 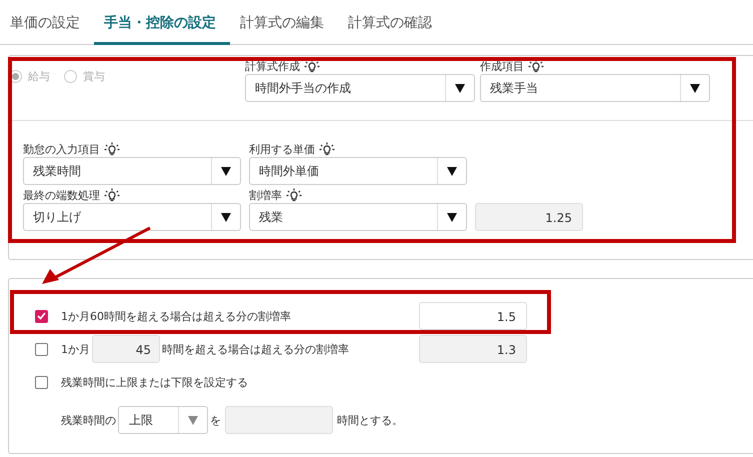 I want to click on field-label: 計算式作成, so click(x=272, y=66).